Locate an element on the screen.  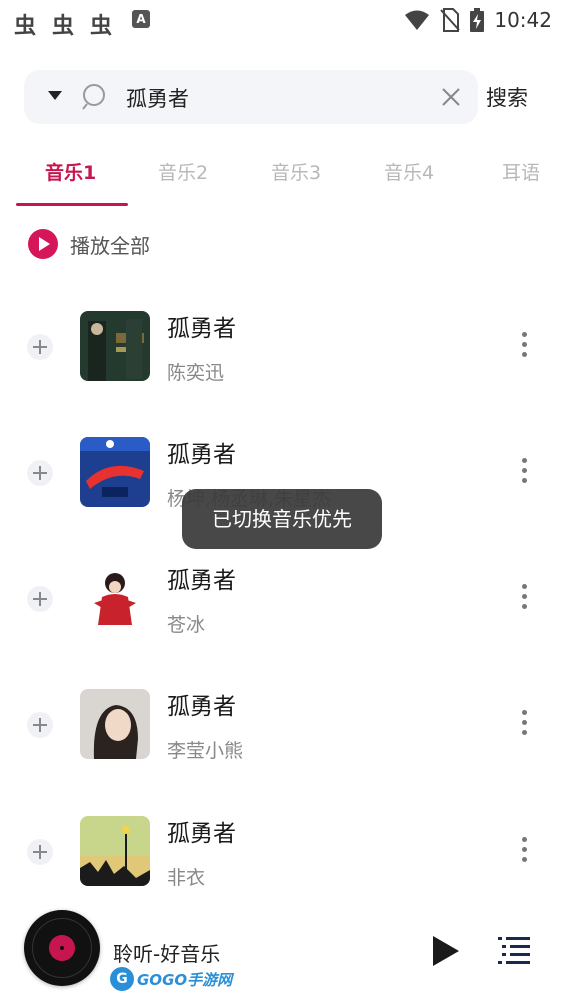
tab-music-4: 音乐4 is located at coordinates (409, 171).